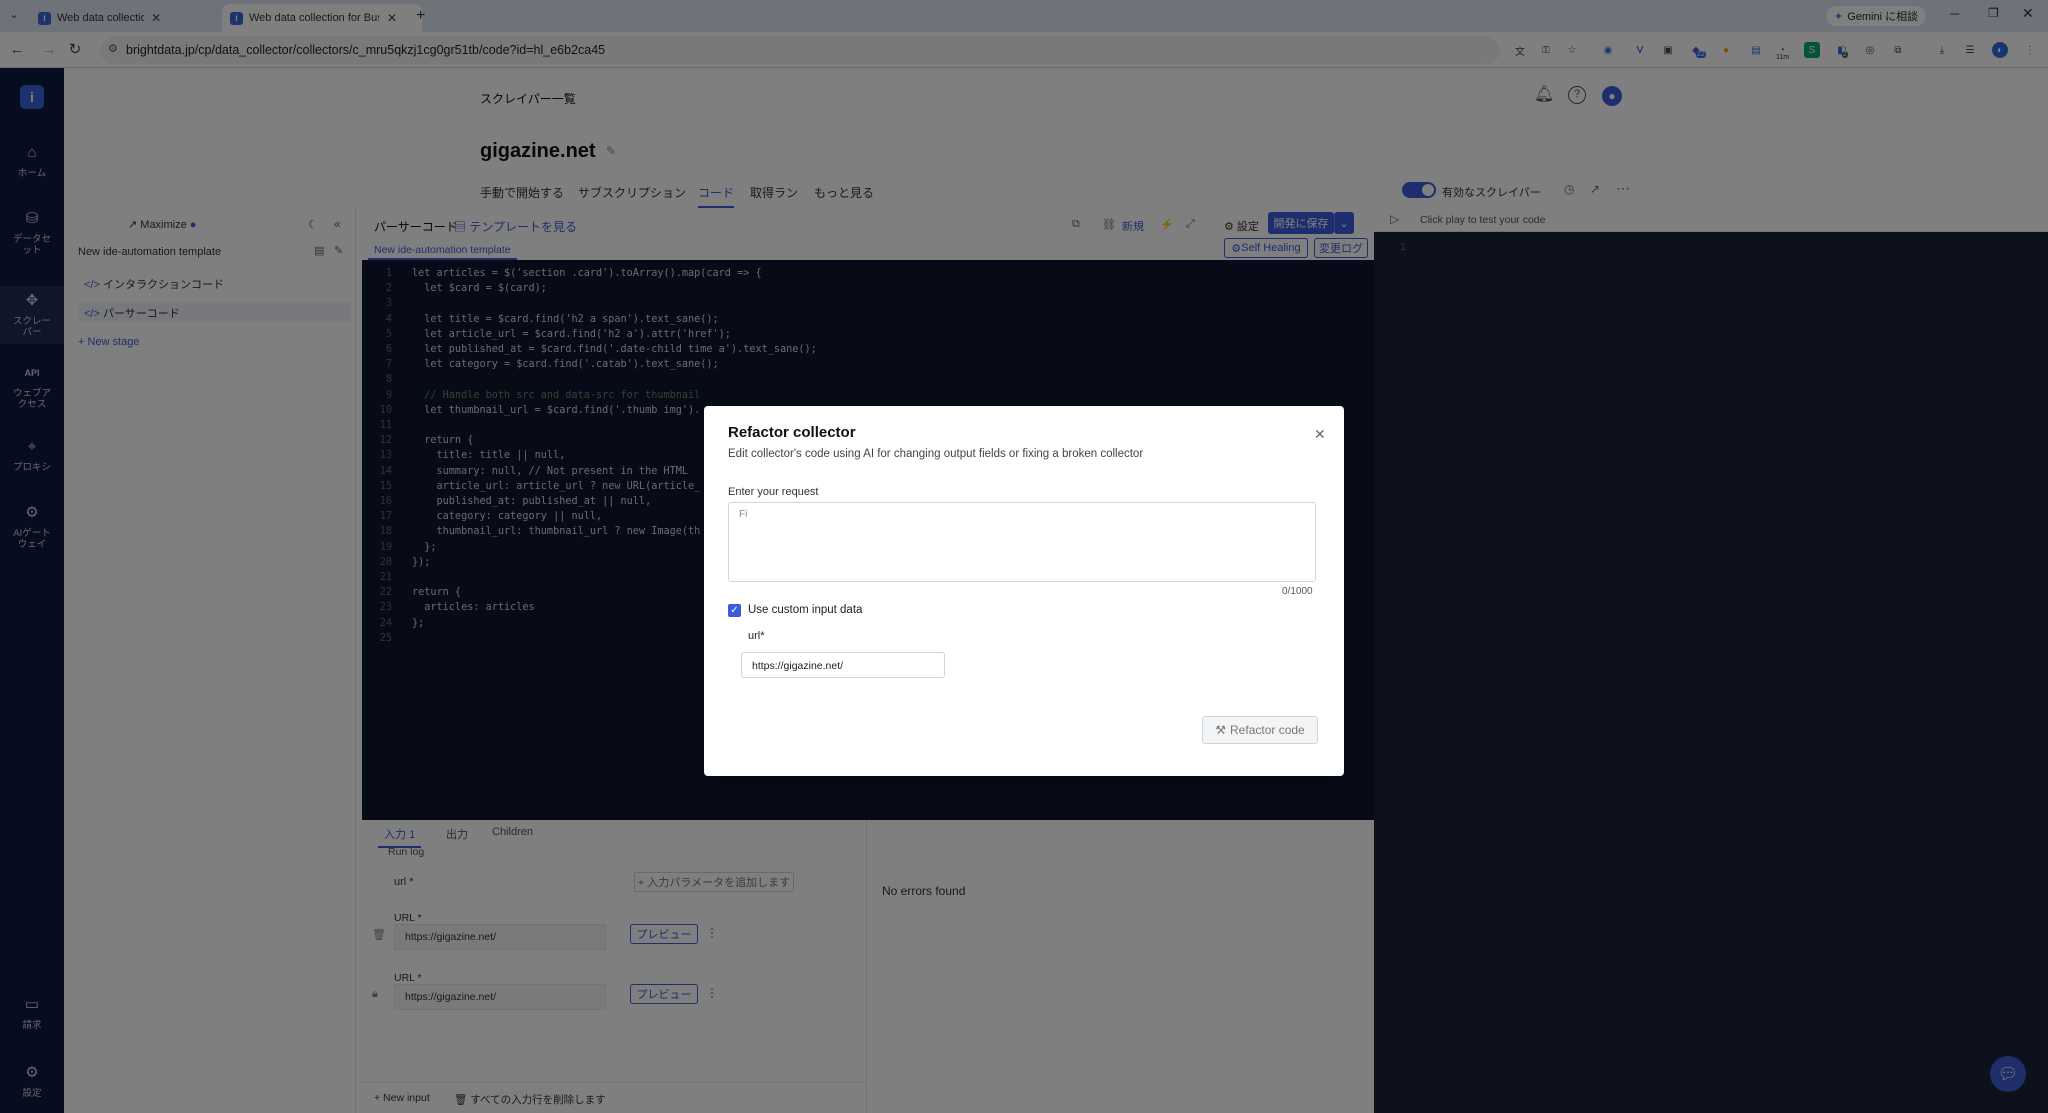 Image resolution: width=2048 pixels, height=1113 pixels. Describe the element at coordinates (756, 636) in the screenshot. I see `url-field-label: url*` at that location.